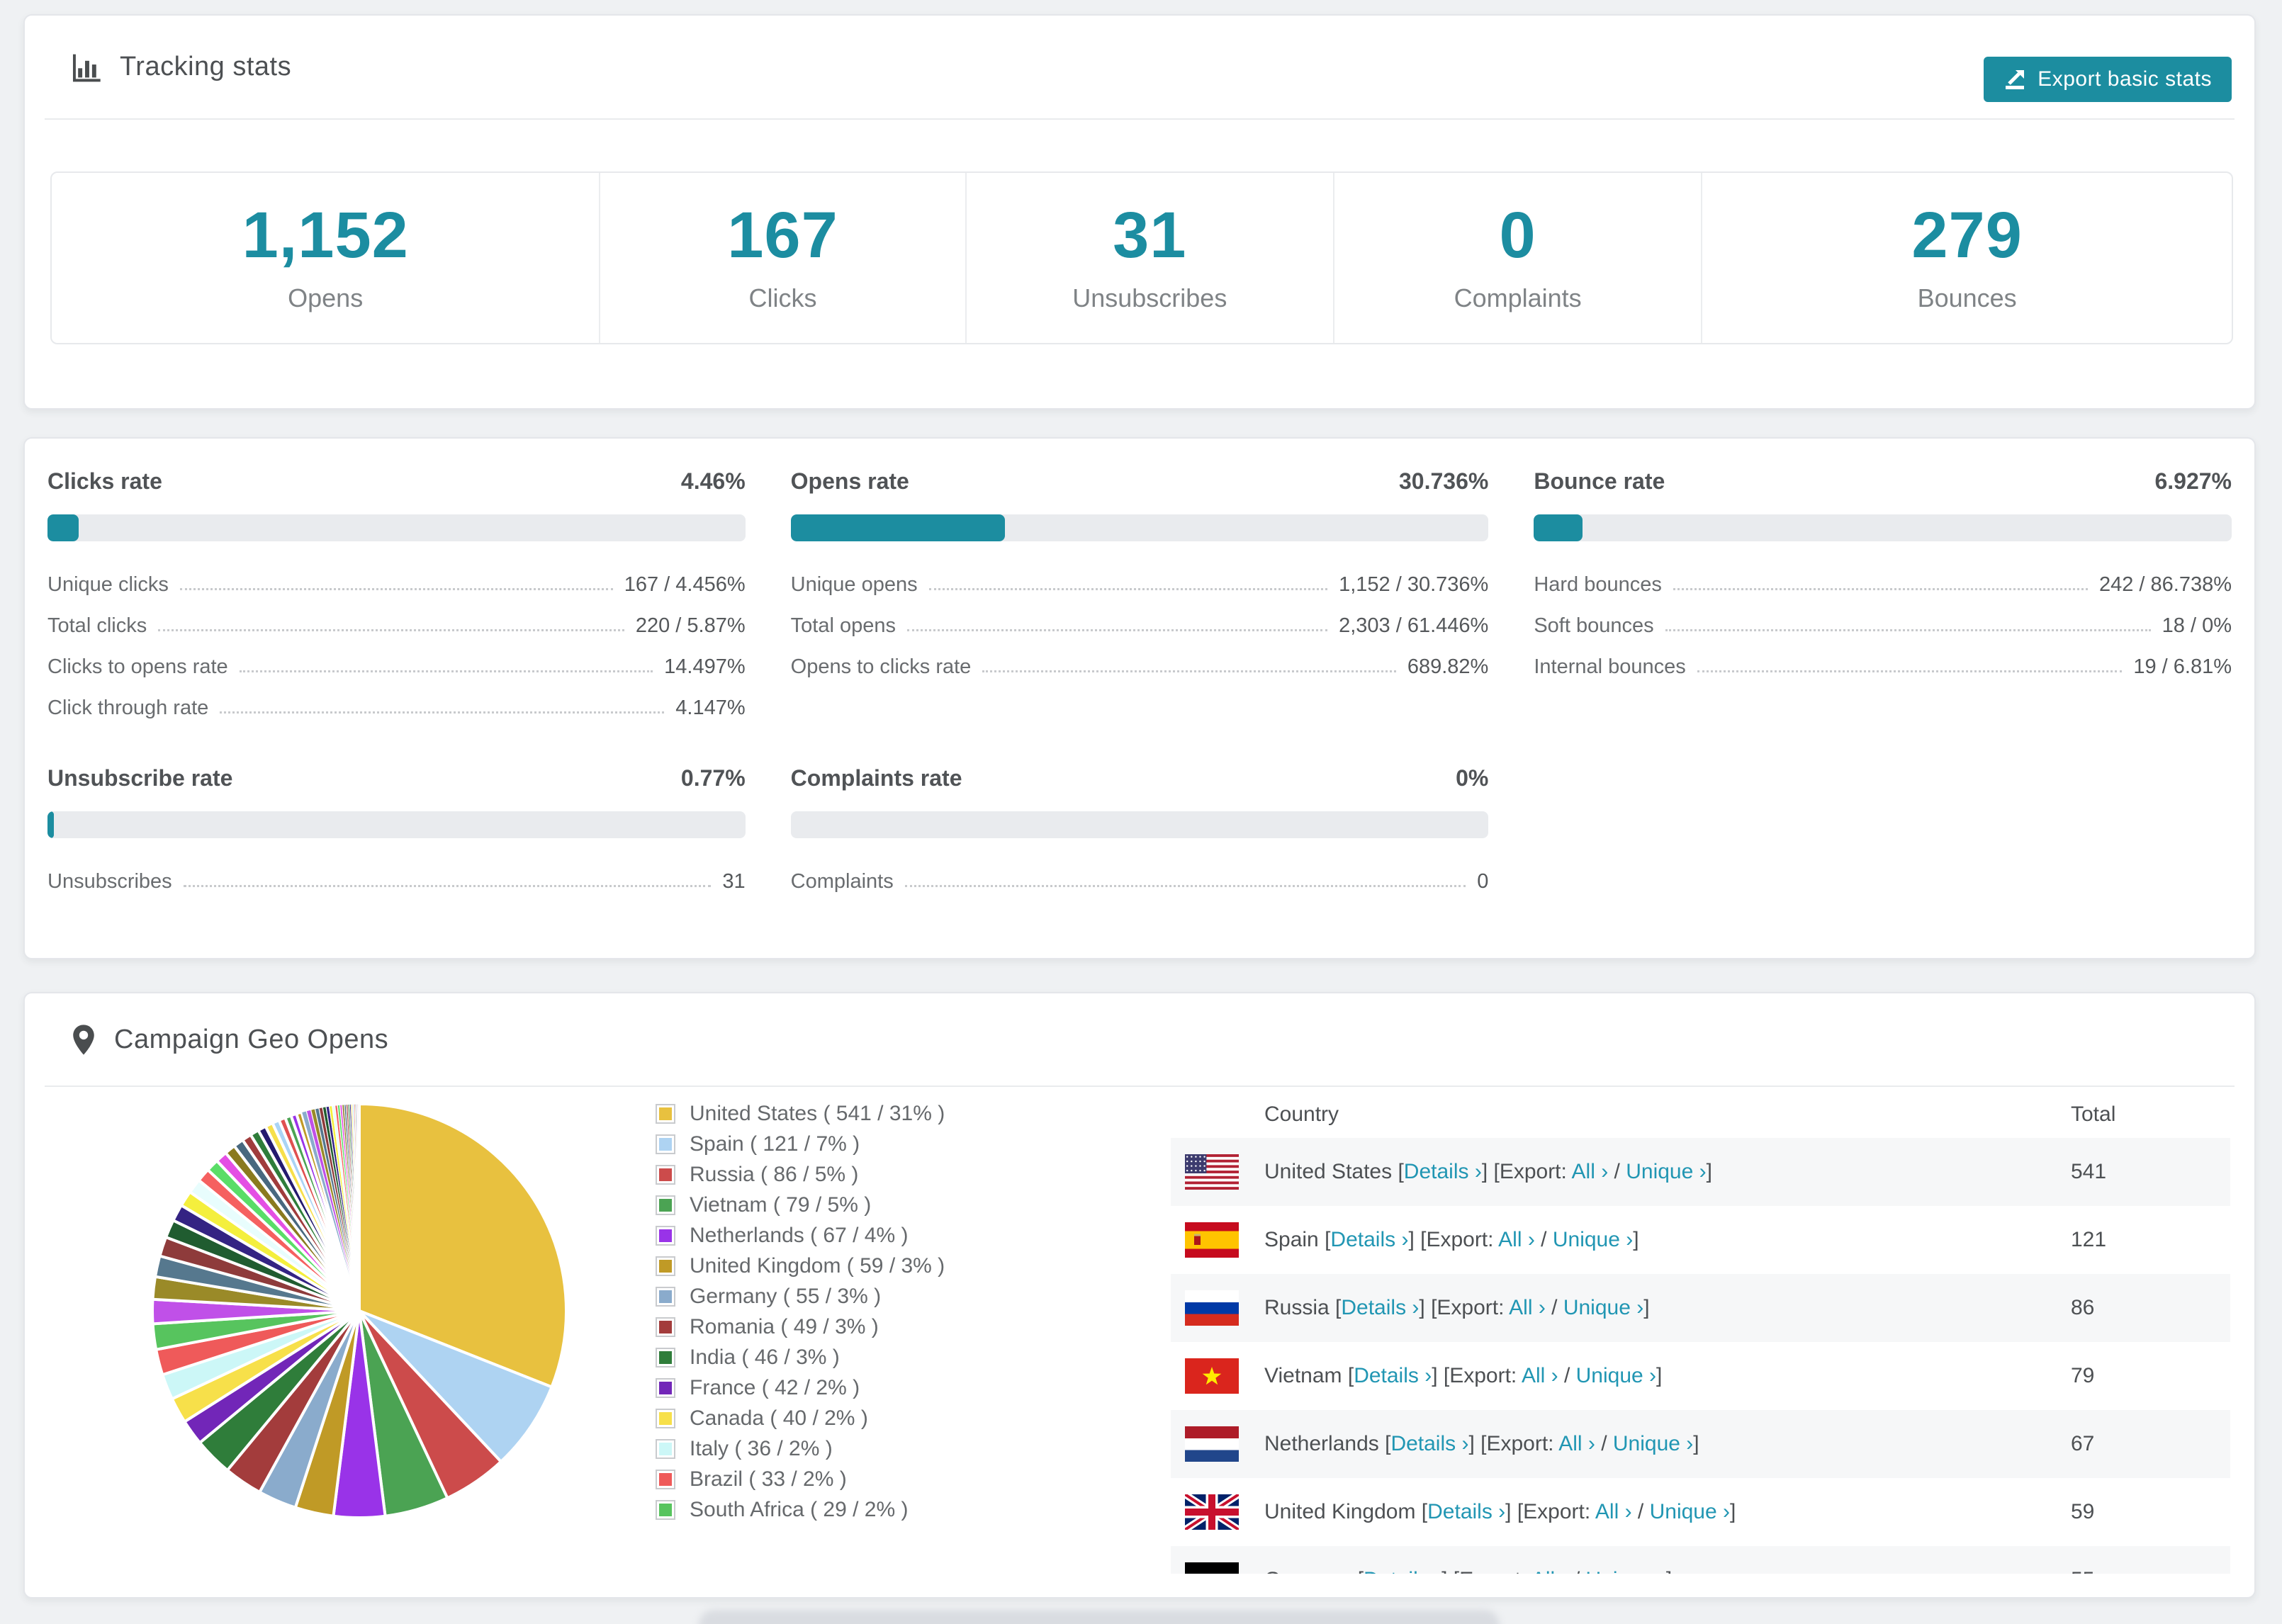  I want to click on rate-detail-value: 167 / 4.456%, so click(685, 584).